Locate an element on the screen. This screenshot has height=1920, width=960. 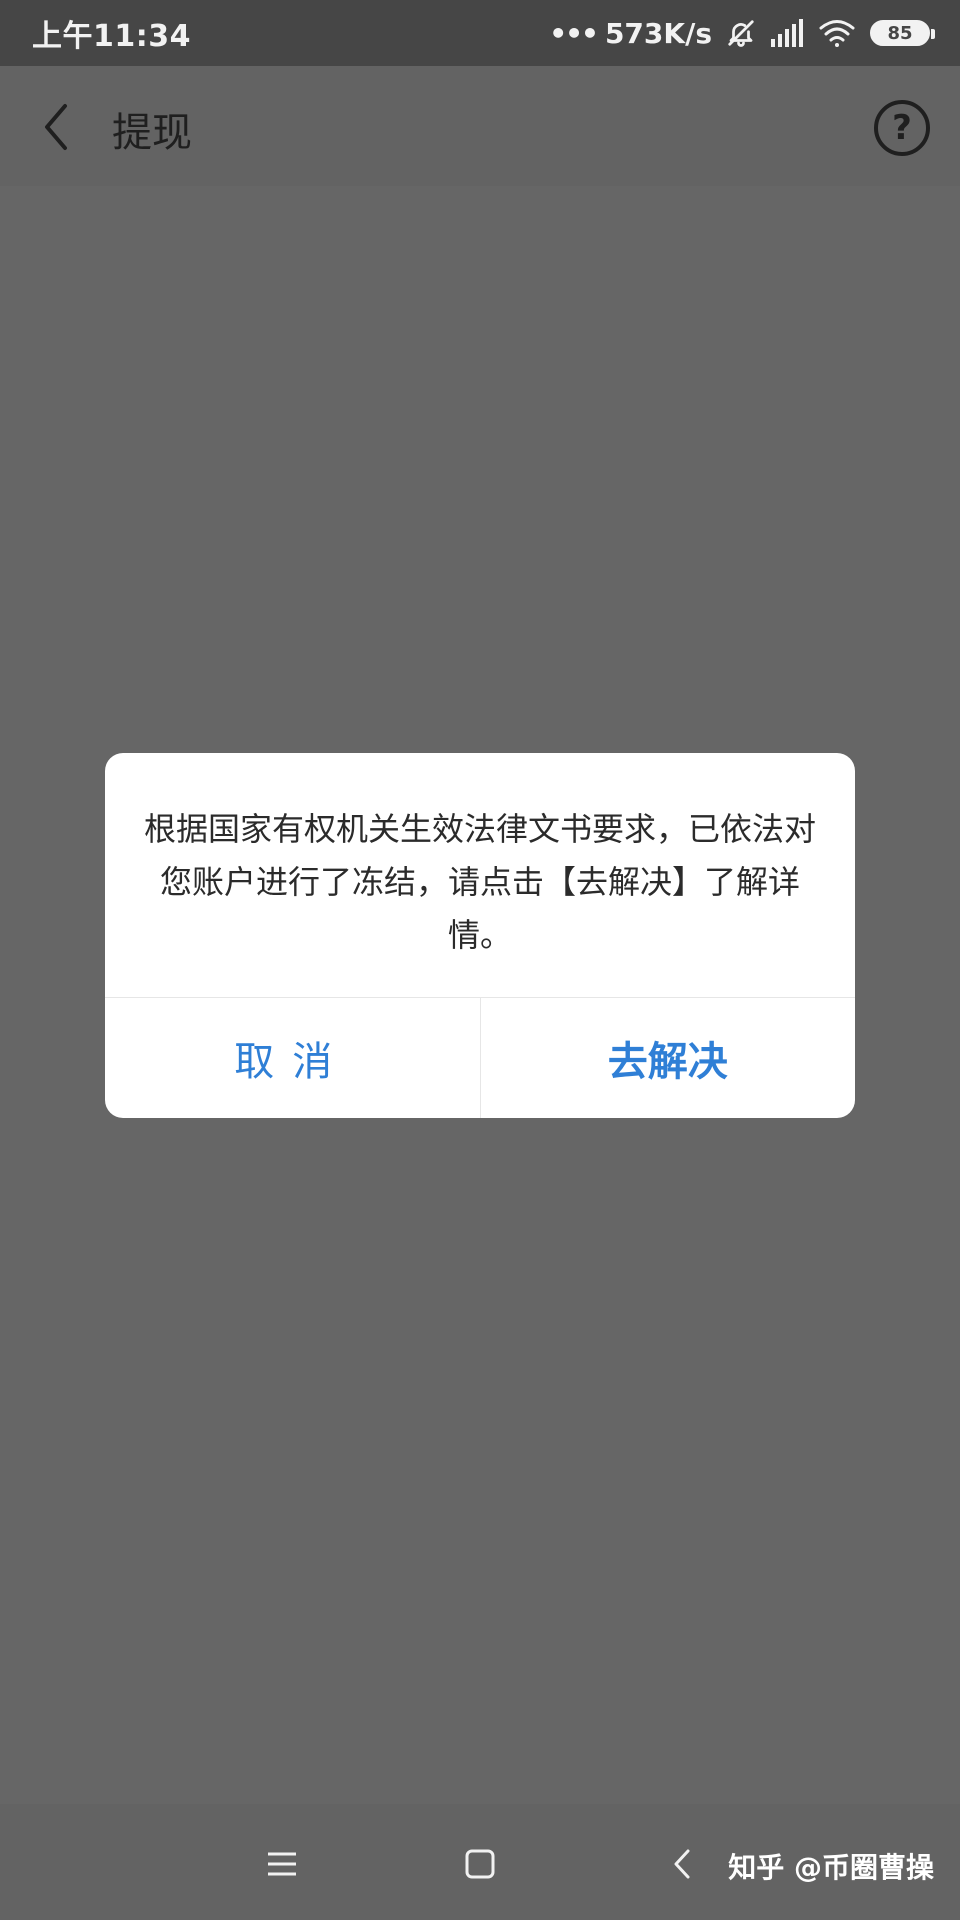
bell-off-icon is located at coordinates (741, 33).